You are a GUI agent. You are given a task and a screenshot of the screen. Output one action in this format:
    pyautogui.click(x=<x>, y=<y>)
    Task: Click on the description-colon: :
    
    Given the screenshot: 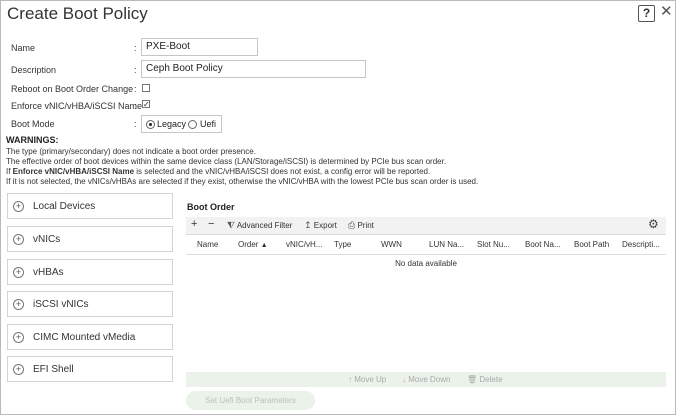 What is the action you would take?
    pyautogui.click(x=135, y=70)
    